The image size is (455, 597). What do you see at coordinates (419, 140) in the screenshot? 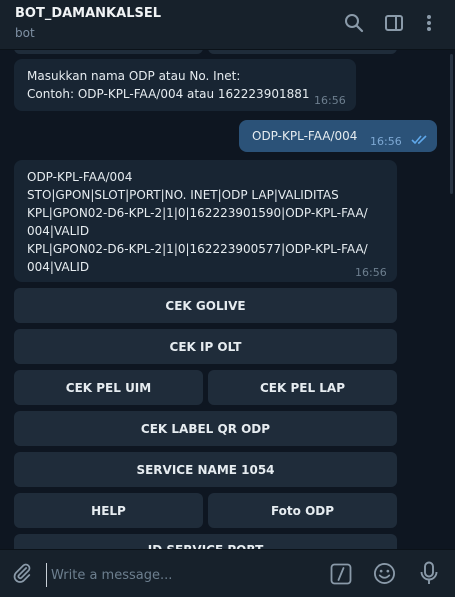
I see `read-double-check-icon` at bounding box center [419, 140].